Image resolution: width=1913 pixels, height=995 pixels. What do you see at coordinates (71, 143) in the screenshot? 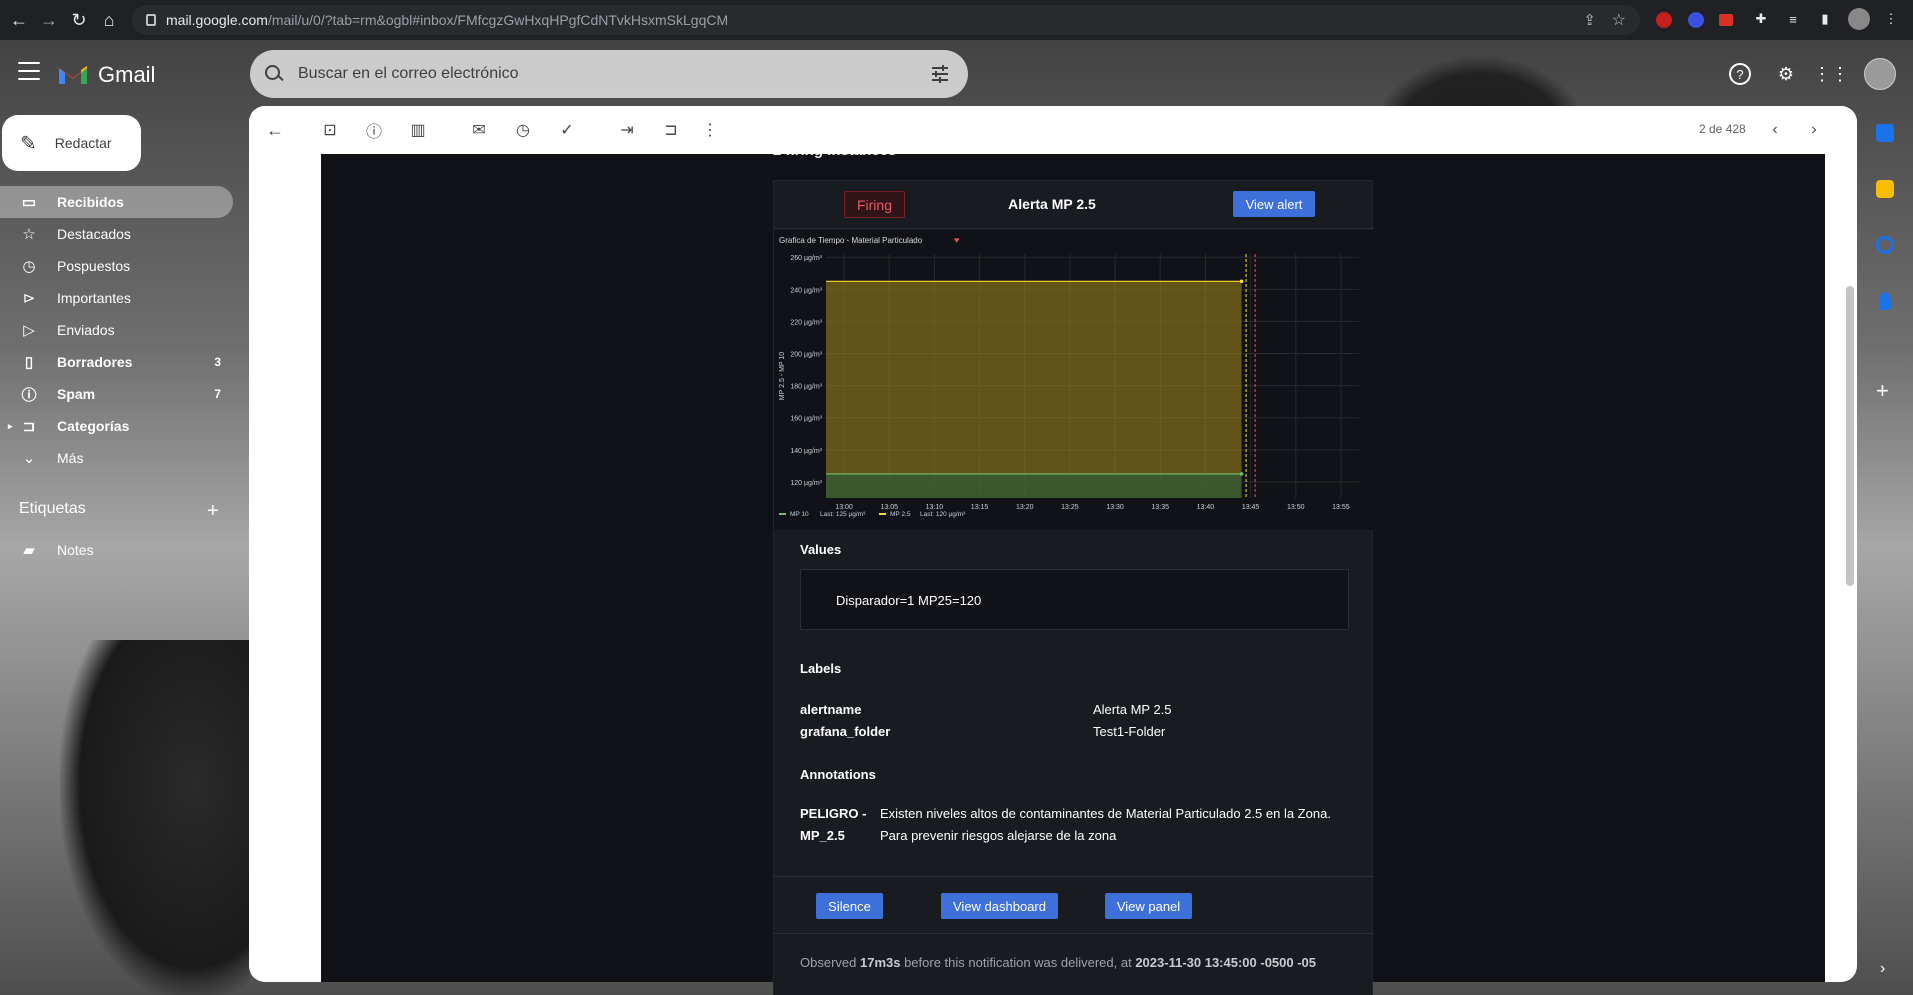
I see `compose-button: ✎ Redactar` at bounding box center [71, 143].